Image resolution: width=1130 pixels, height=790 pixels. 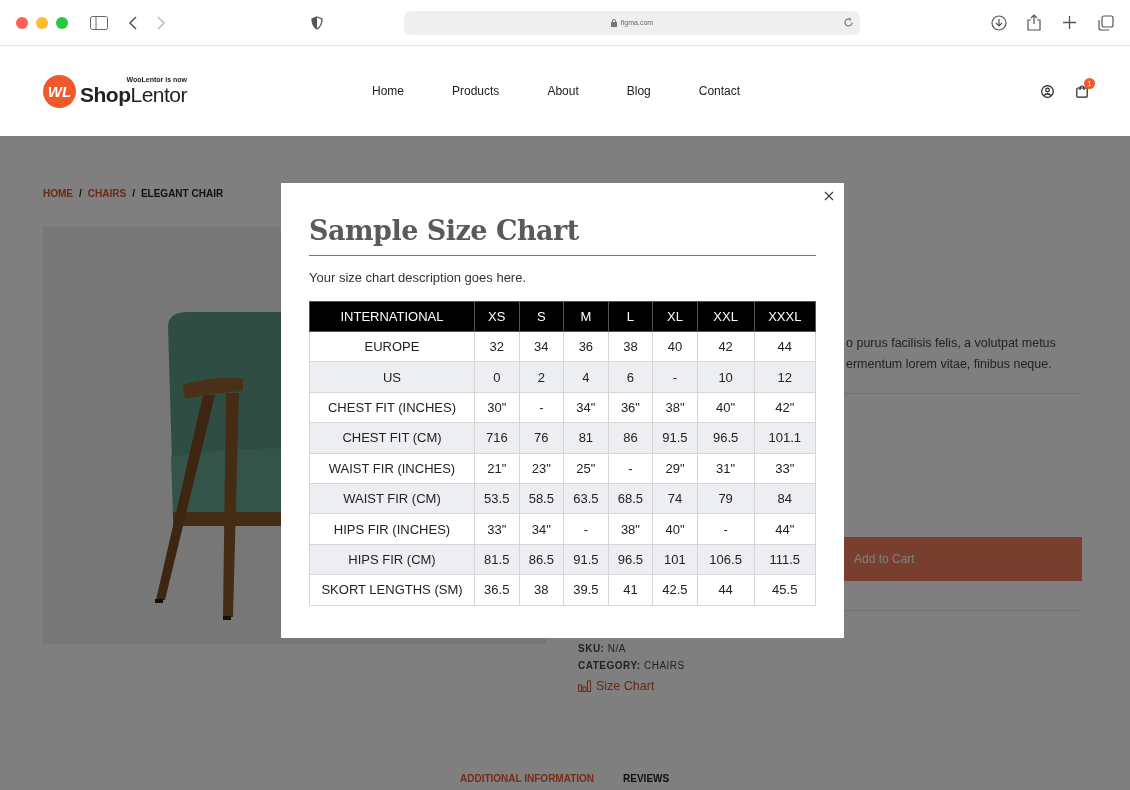 What do you see at coordinates (848, 22) in the screenshot?
I see `reload-icon` at bounding box center [848, 22].